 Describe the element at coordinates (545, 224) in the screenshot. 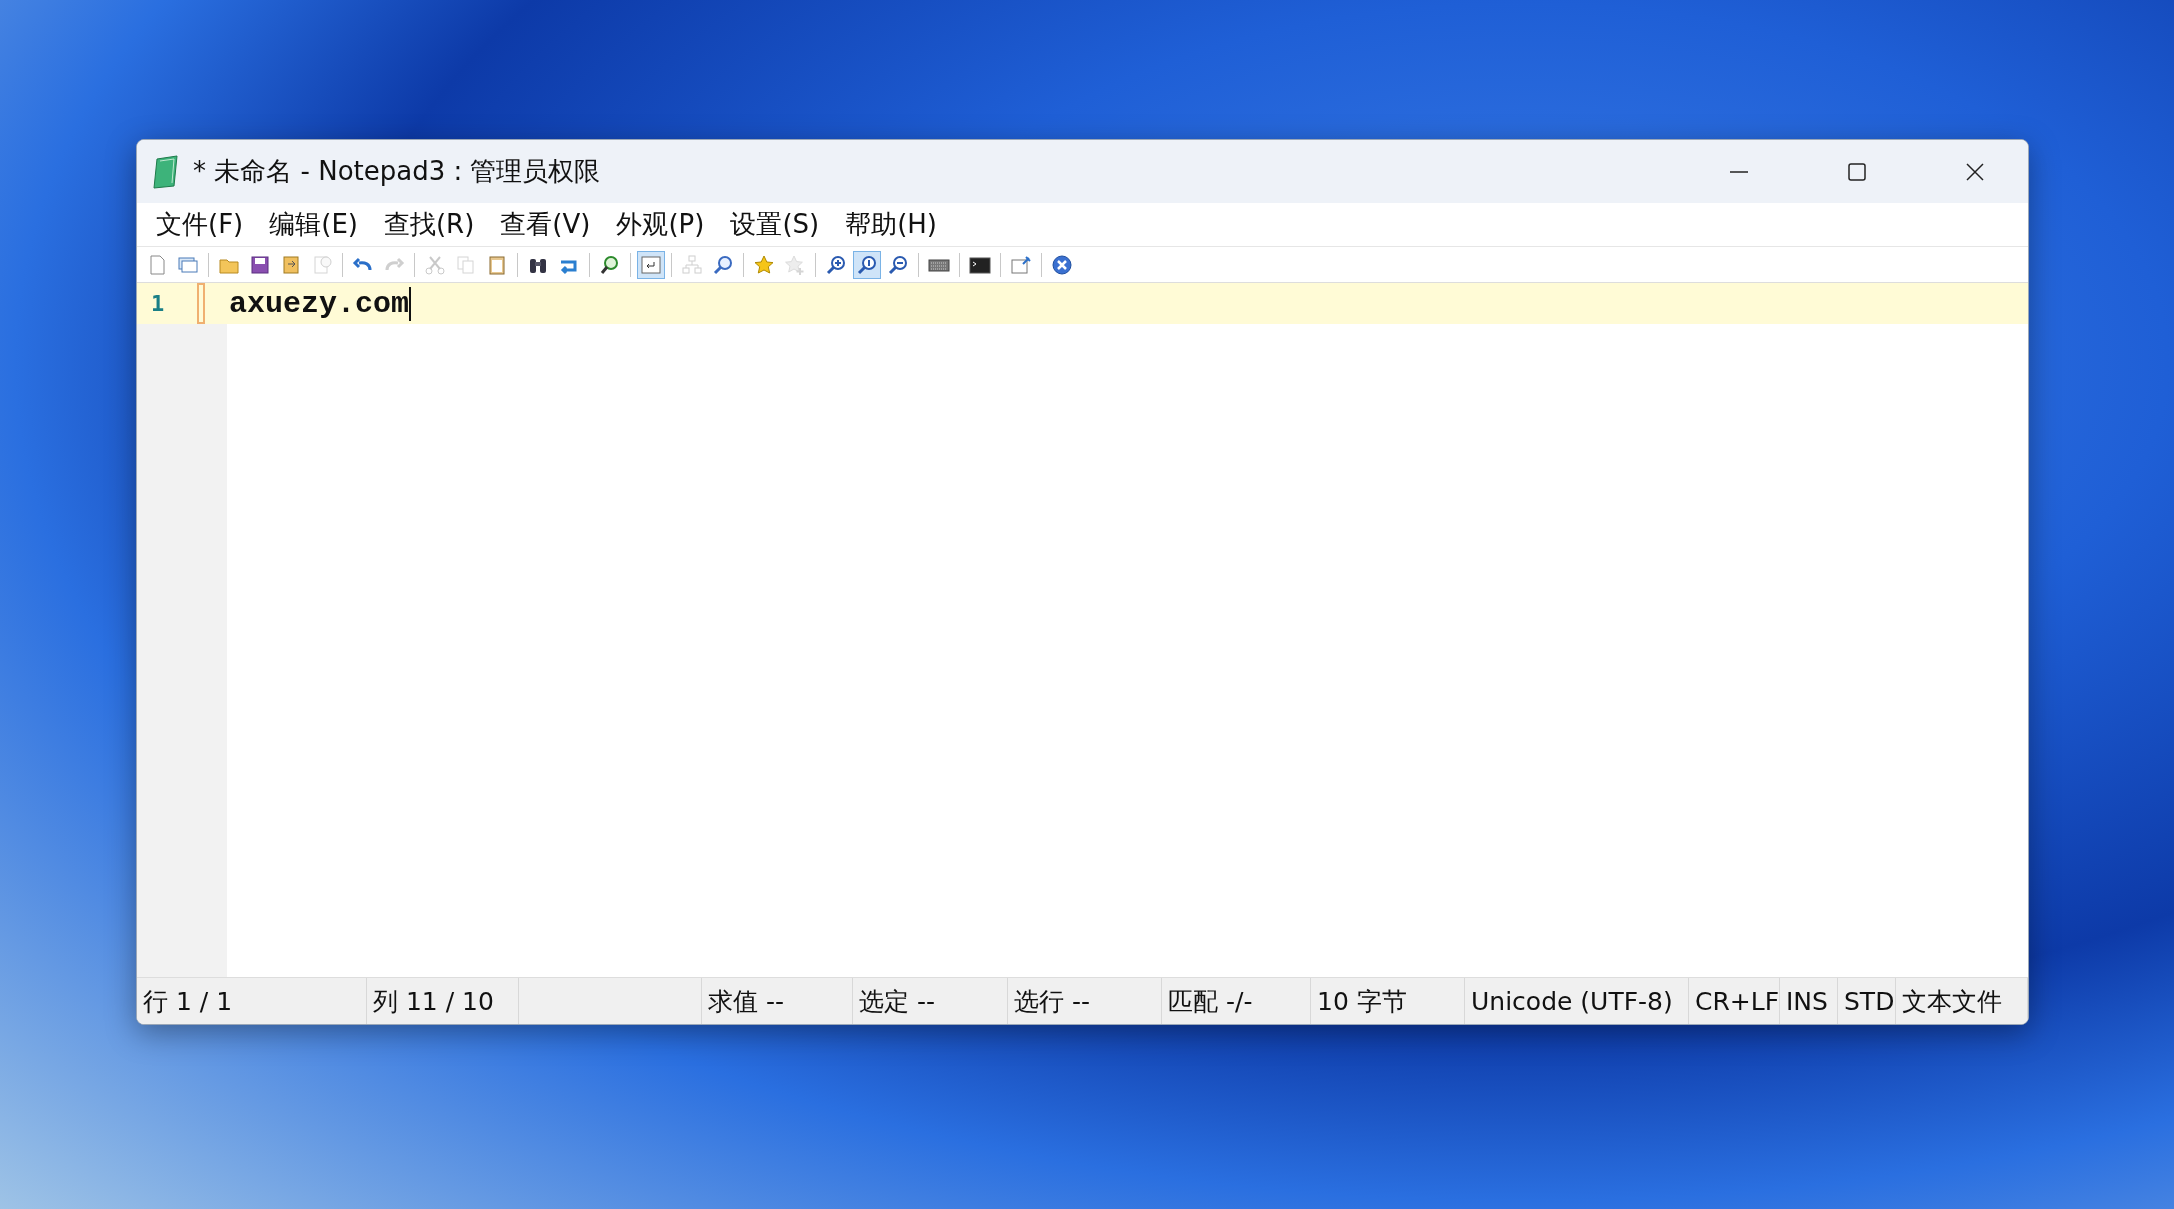

I see `menu-item: 查看(V)` at that location.